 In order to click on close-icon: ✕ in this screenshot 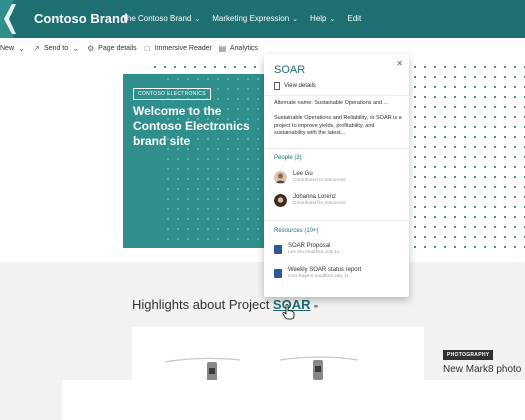, I will do `click(399, 63)`.